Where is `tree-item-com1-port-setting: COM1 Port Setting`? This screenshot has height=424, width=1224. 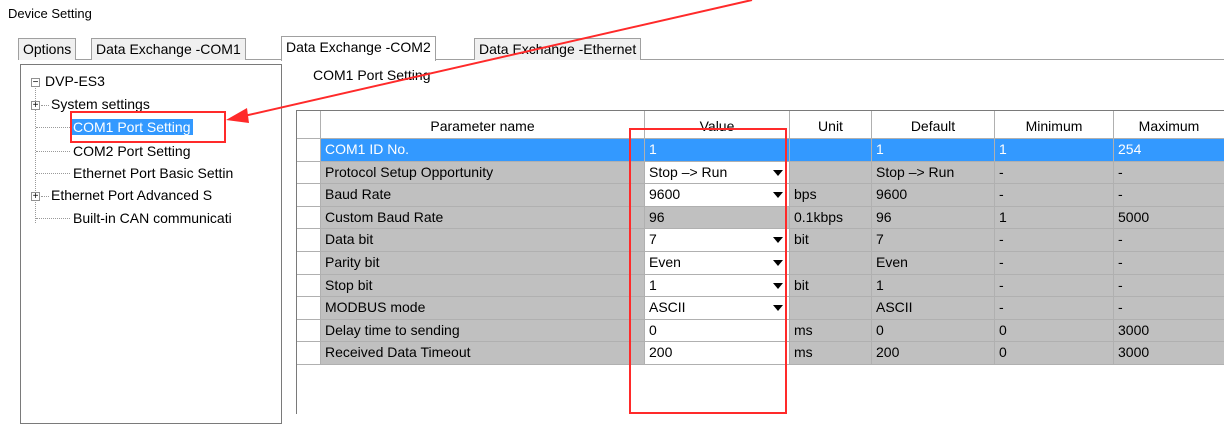
tree-item-com1-port-setting: COM1 Port Setting is located at coordinates (132, 127).